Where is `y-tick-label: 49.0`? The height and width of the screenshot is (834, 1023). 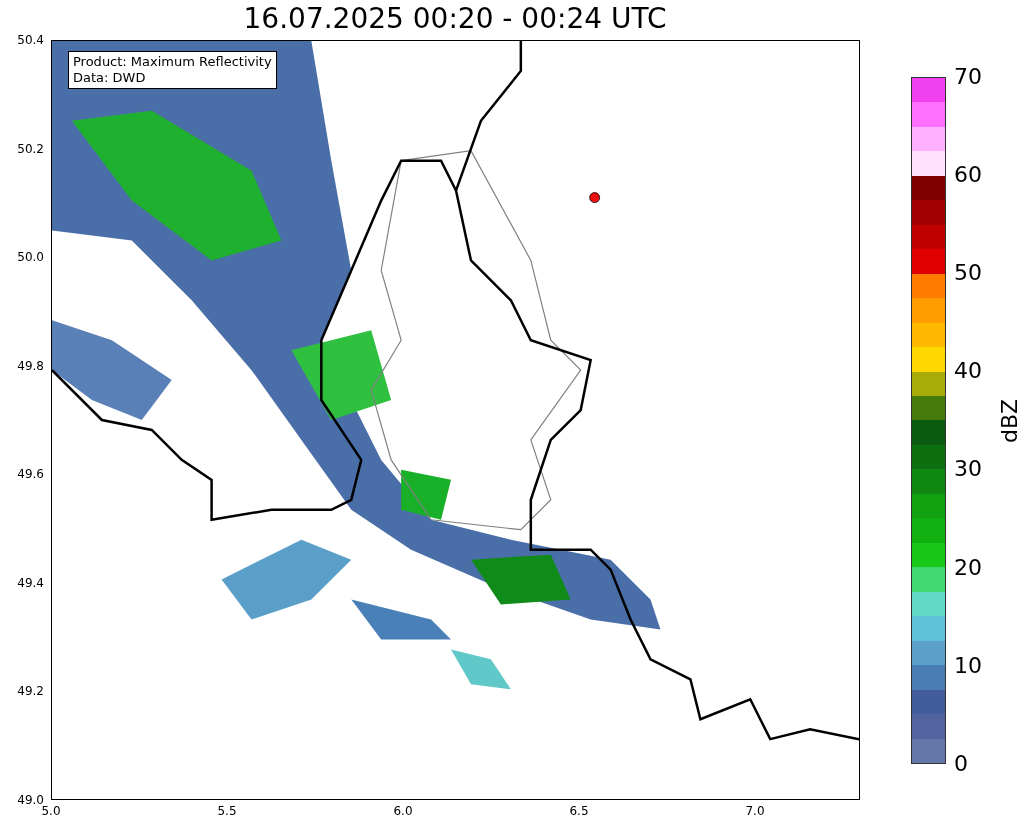 y-tick-label: 49.0 is located at coordinates (30, 799).